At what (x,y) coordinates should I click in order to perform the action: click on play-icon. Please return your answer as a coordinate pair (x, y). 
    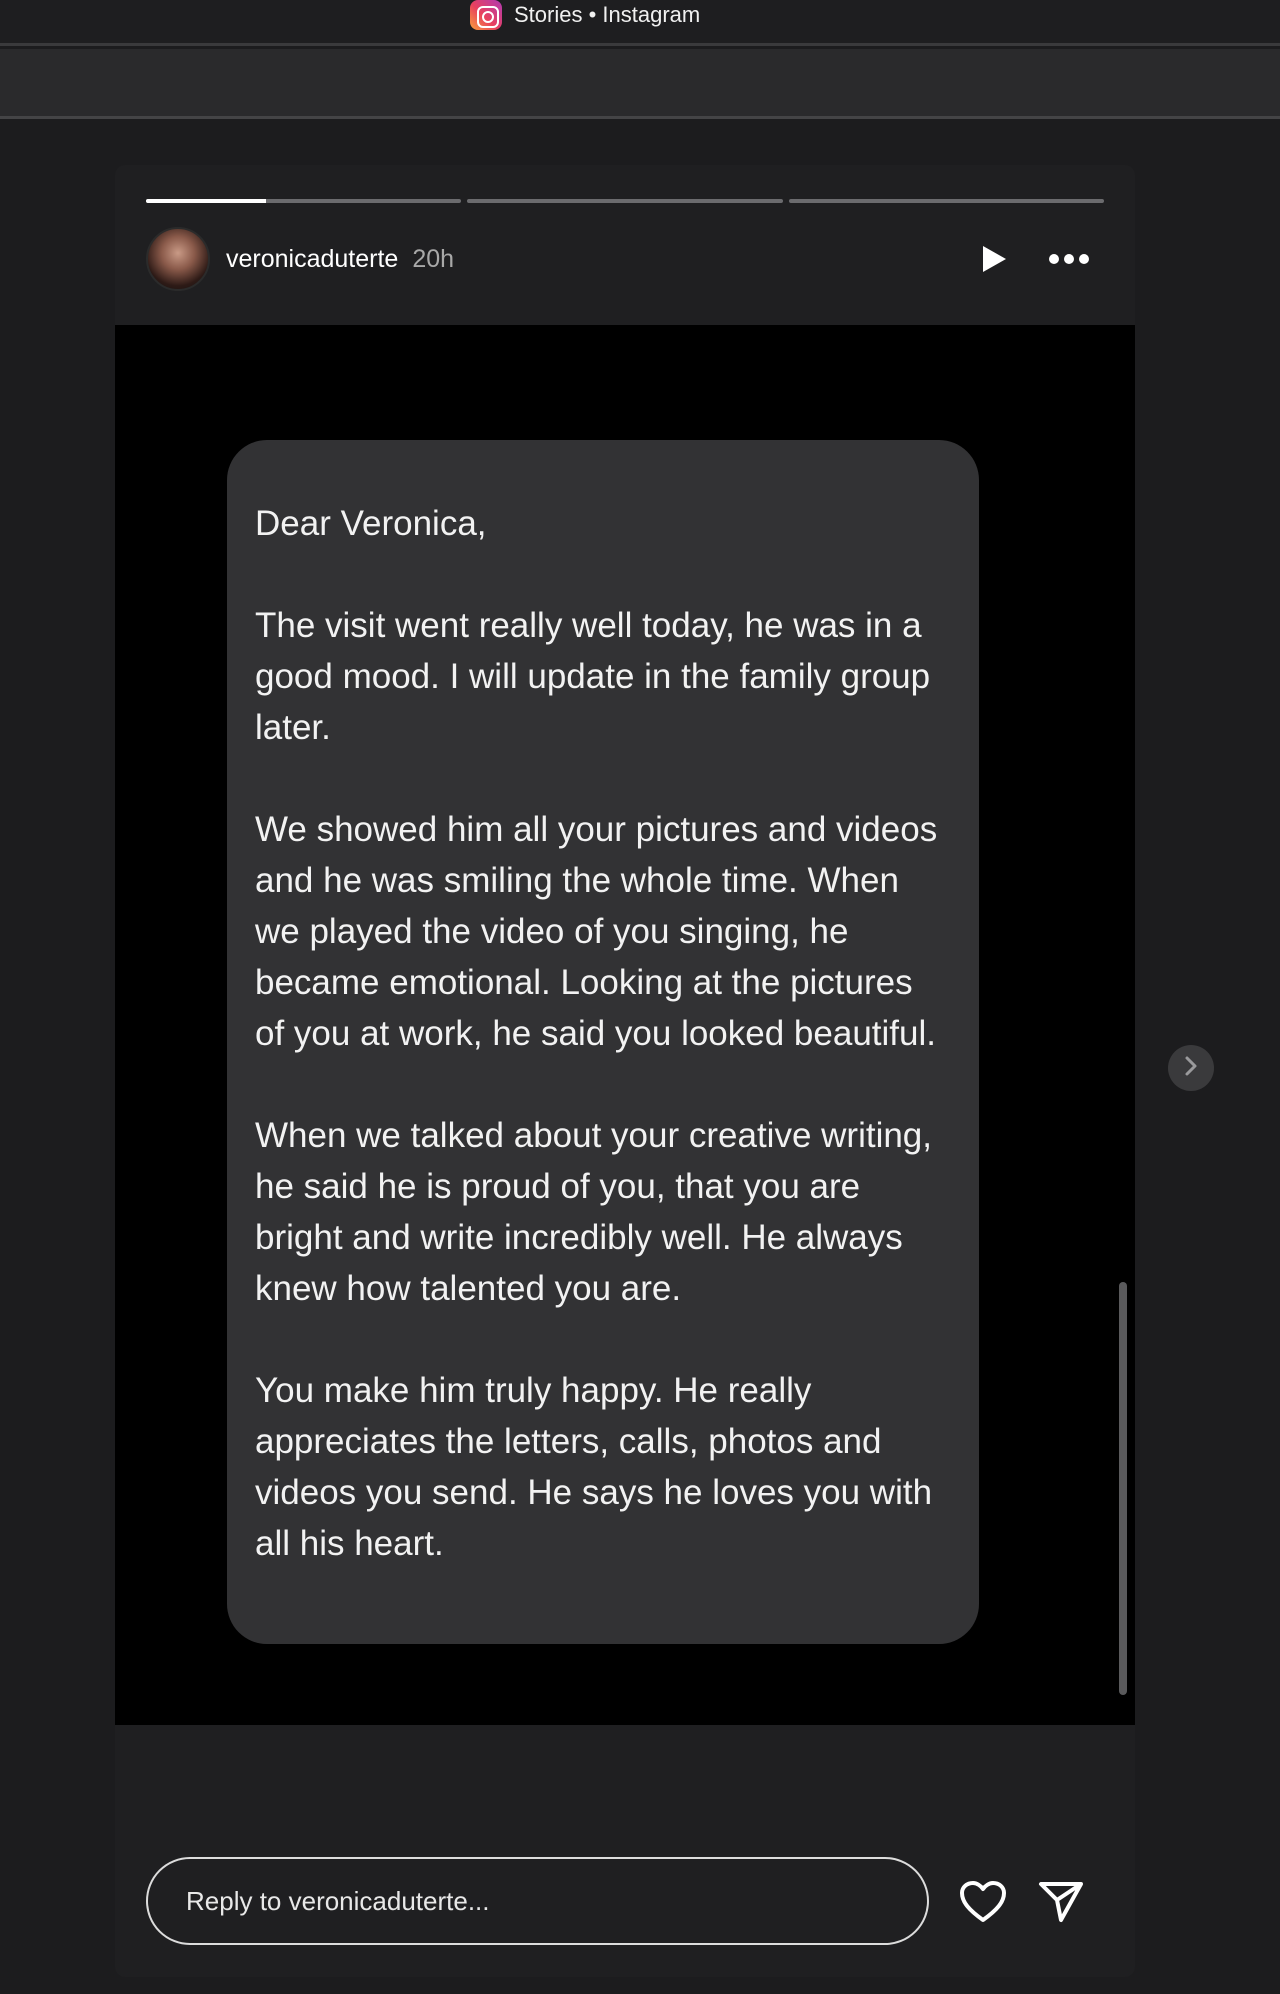
    Looking at the image, I should click on (994, 259).